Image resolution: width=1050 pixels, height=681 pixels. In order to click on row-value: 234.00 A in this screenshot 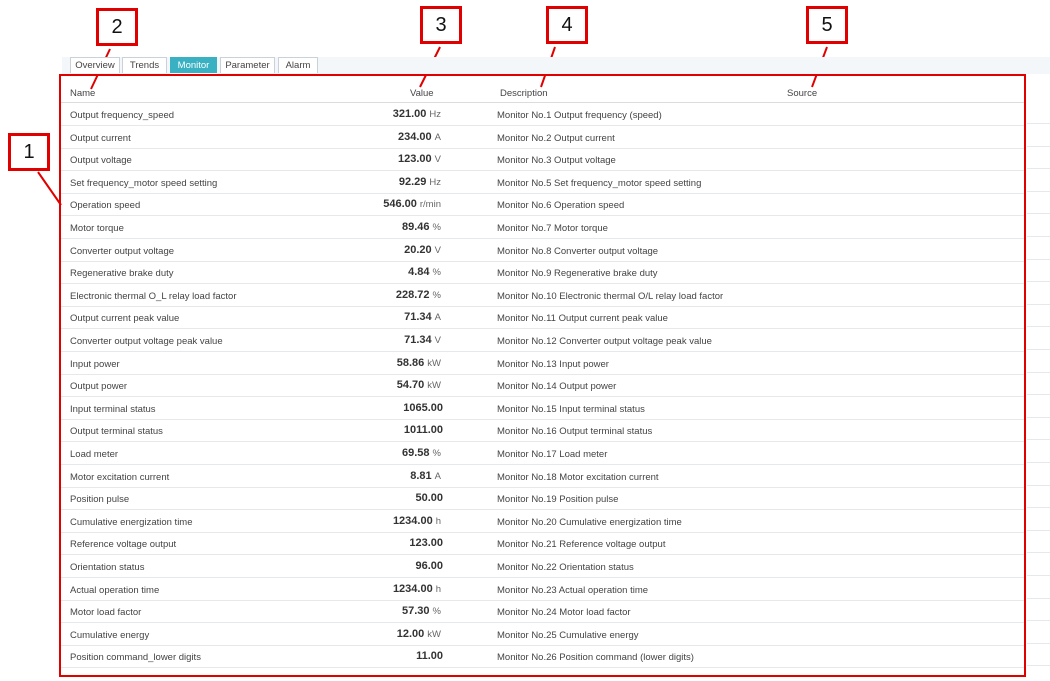, I will do `click(251, 137)`.